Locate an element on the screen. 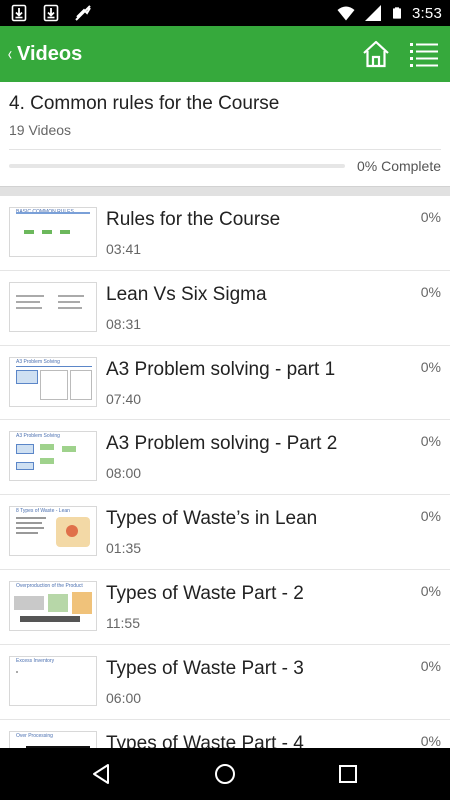 This screenshot has height=800, width=450. app-bar: ‹ Videos is located at coordinates (225, 54).